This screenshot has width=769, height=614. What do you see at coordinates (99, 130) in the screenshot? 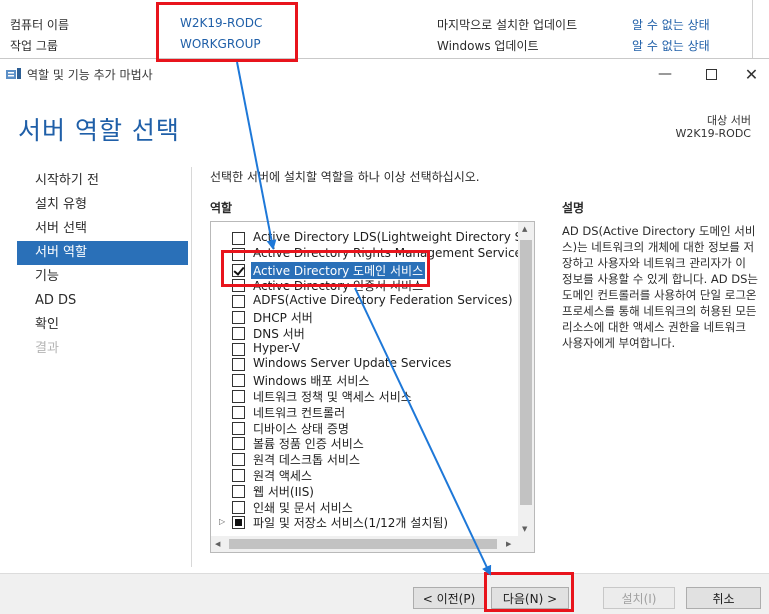
I see `page-title: 서버 역할 선택` at bounding box center [99, 130].